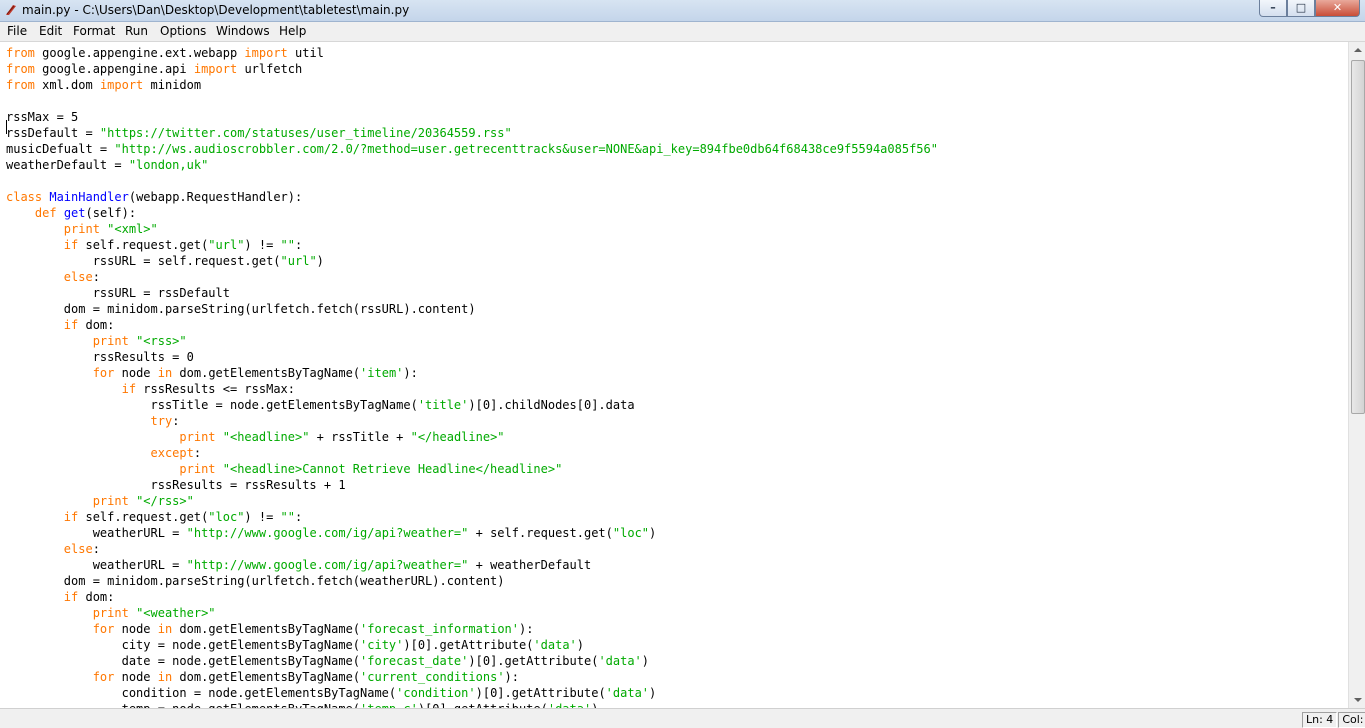 The image size is (1365, 728). Describe the element at coordinates (472, 213) in the screenshot. I see `code-line: def get(self):` at that location.